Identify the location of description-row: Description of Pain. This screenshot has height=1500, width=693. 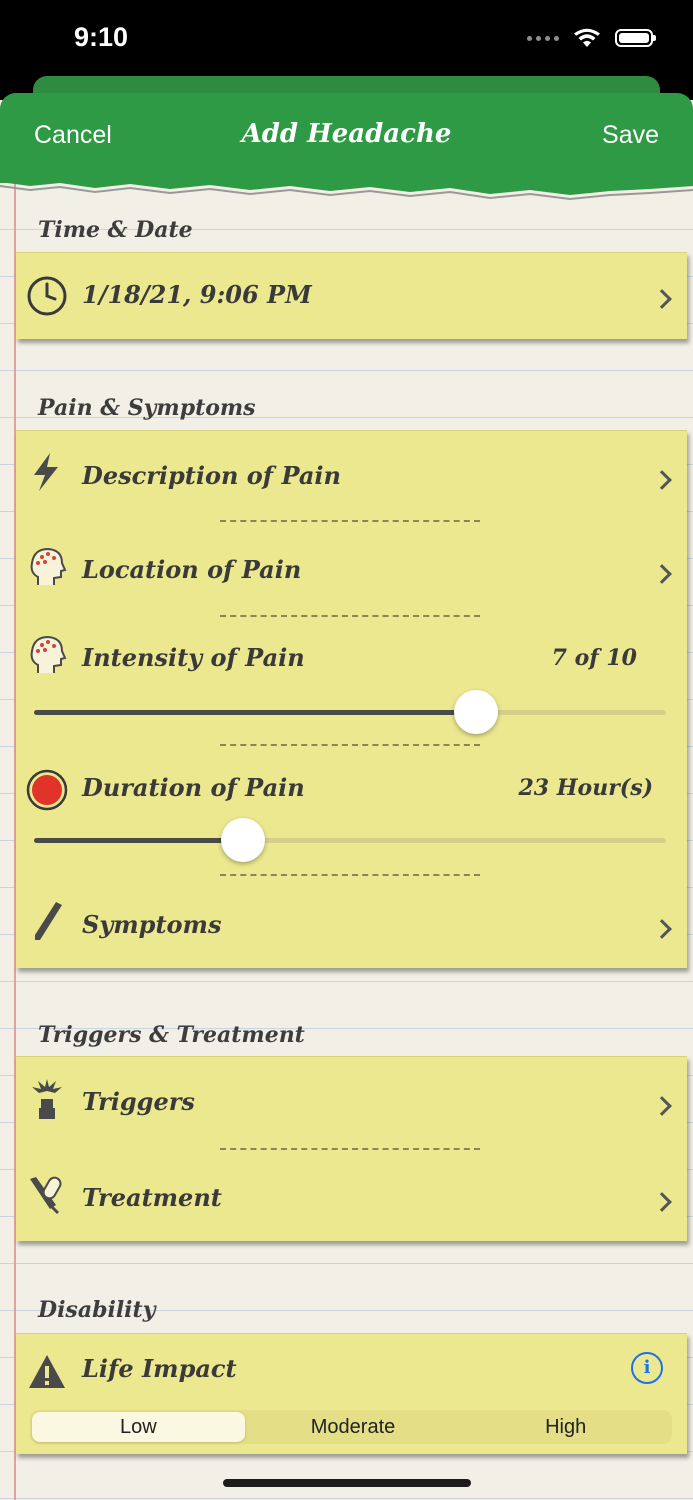
(351, 475).